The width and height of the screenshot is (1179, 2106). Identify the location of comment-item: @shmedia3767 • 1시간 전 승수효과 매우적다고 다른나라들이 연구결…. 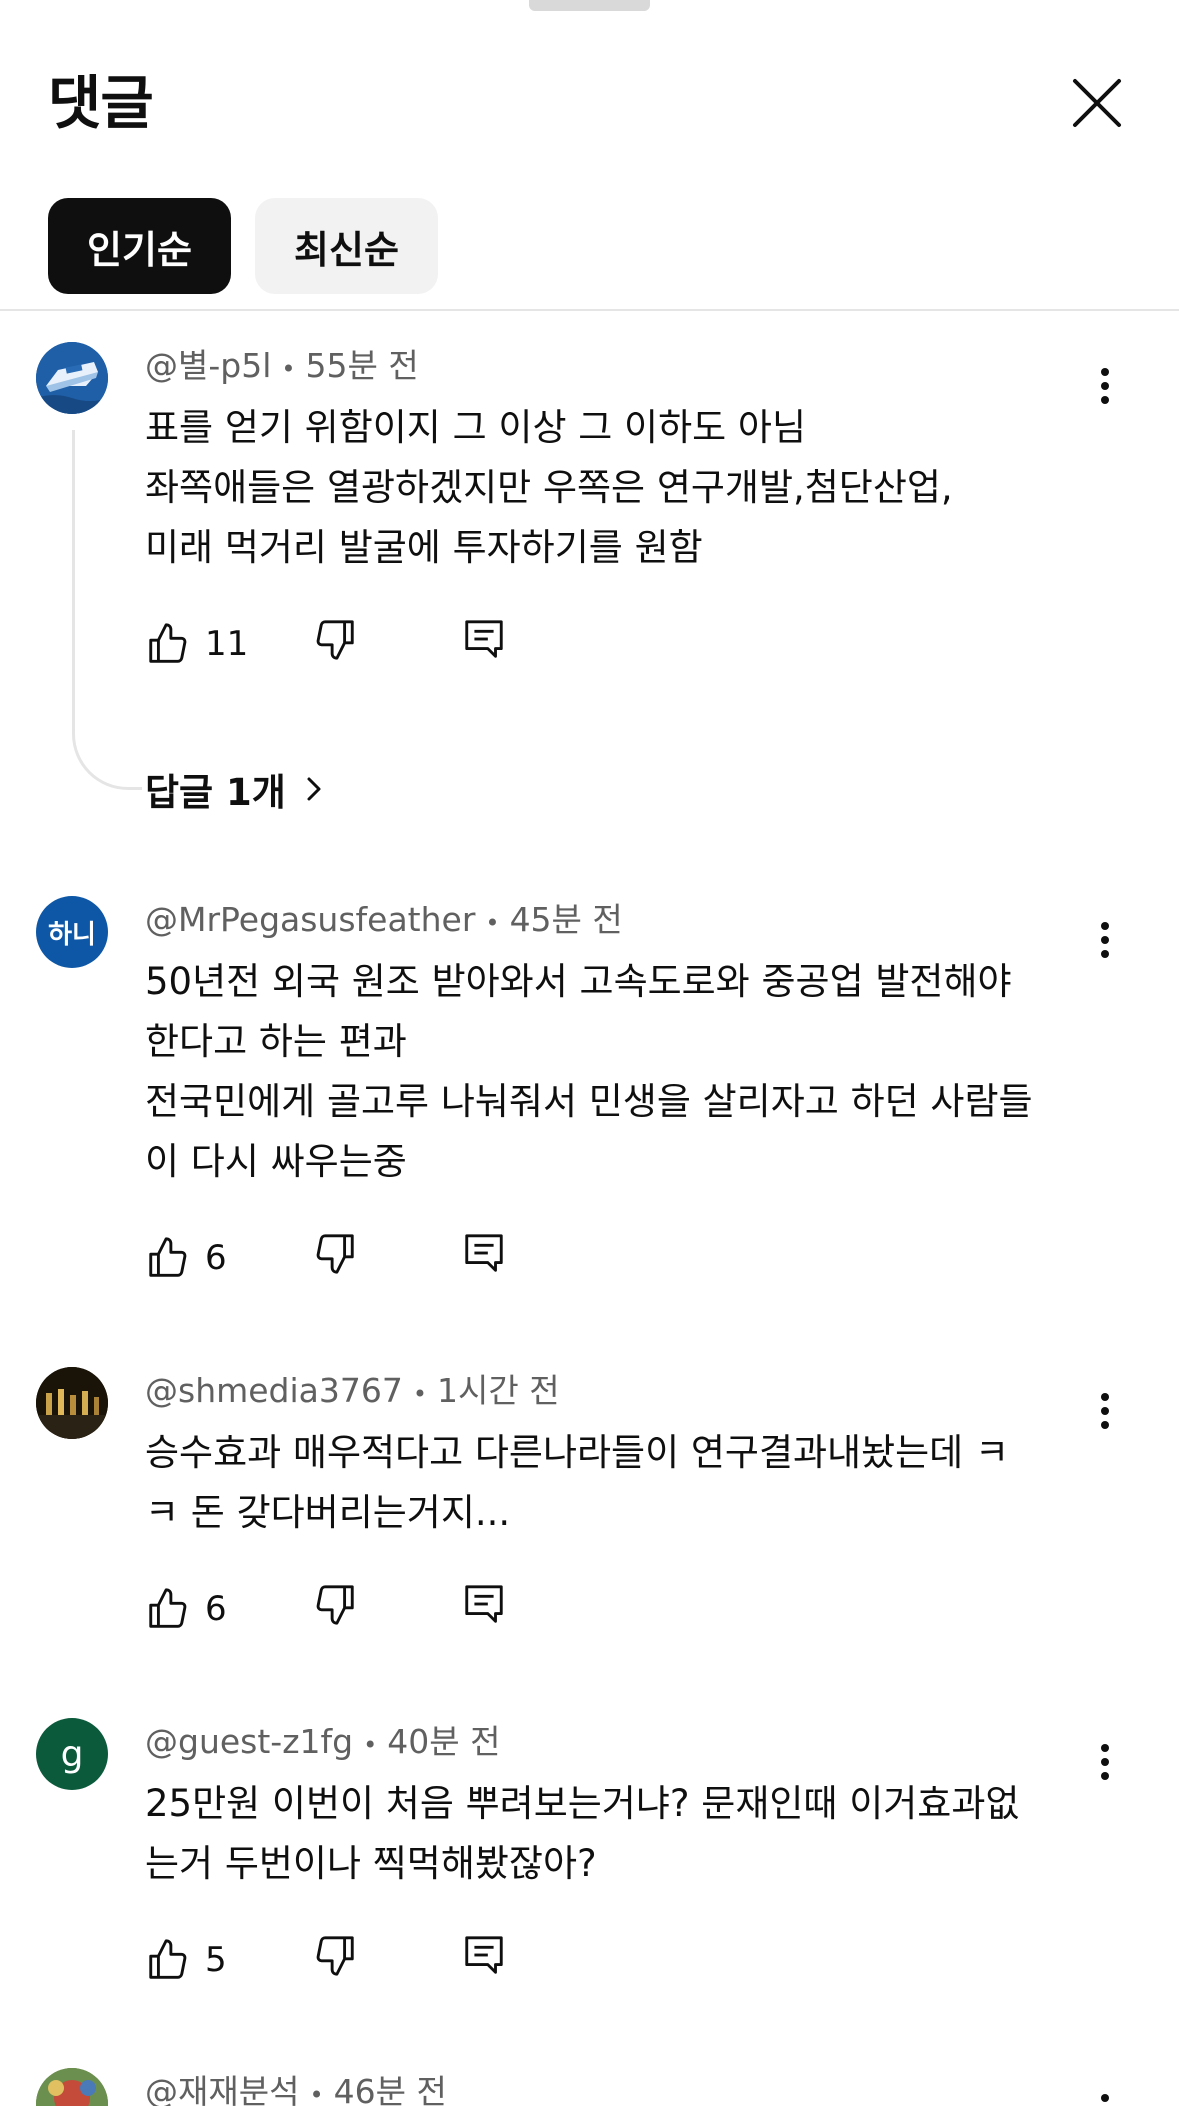
(589, 1517).